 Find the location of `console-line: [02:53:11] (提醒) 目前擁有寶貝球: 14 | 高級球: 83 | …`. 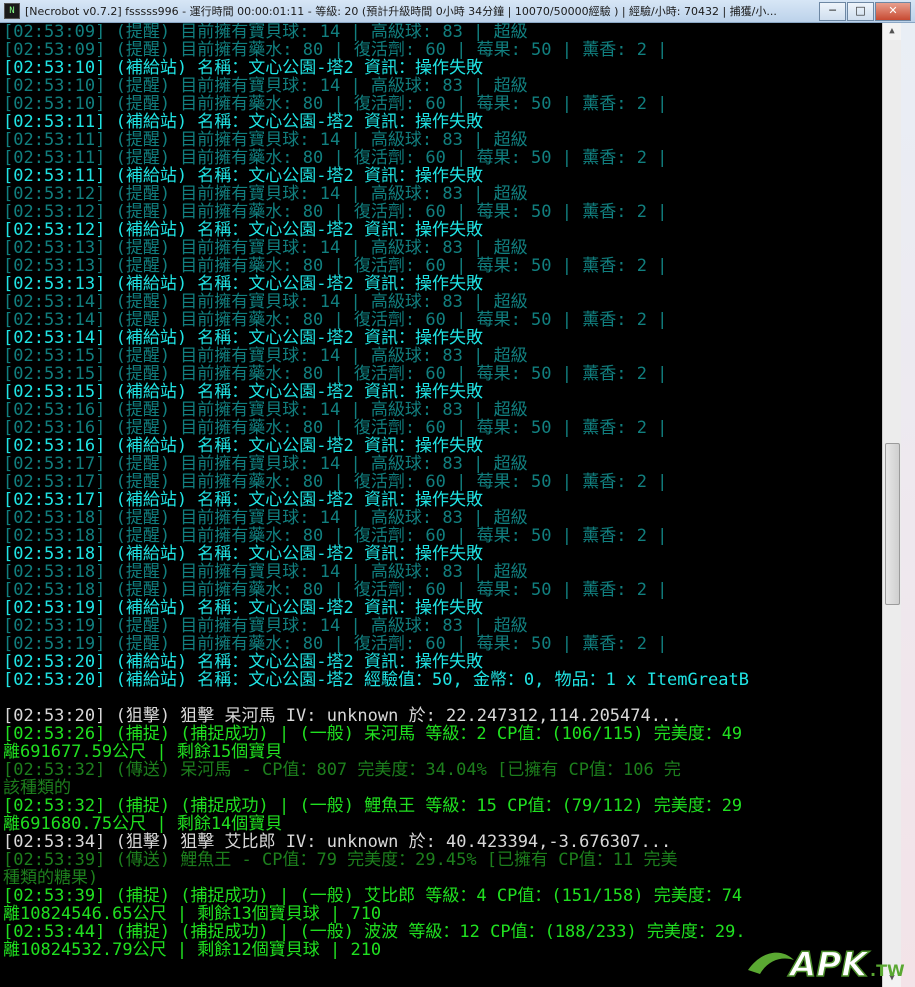

console-line: [02:53:11] (提醒) 目前擁有寶貝球: 14 | 高級球: 83 | … is located at coordinates (265, 140).